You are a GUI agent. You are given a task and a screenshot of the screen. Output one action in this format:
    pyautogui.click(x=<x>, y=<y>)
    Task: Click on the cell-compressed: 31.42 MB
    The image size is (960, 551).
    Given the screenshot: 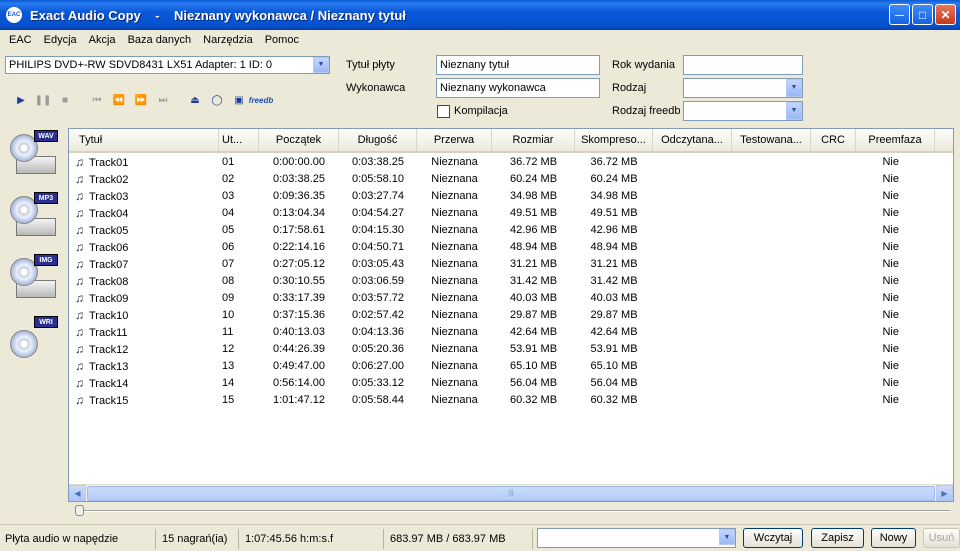 What is the action you would take?
    pyautogui.click(x=614, y=281)
    